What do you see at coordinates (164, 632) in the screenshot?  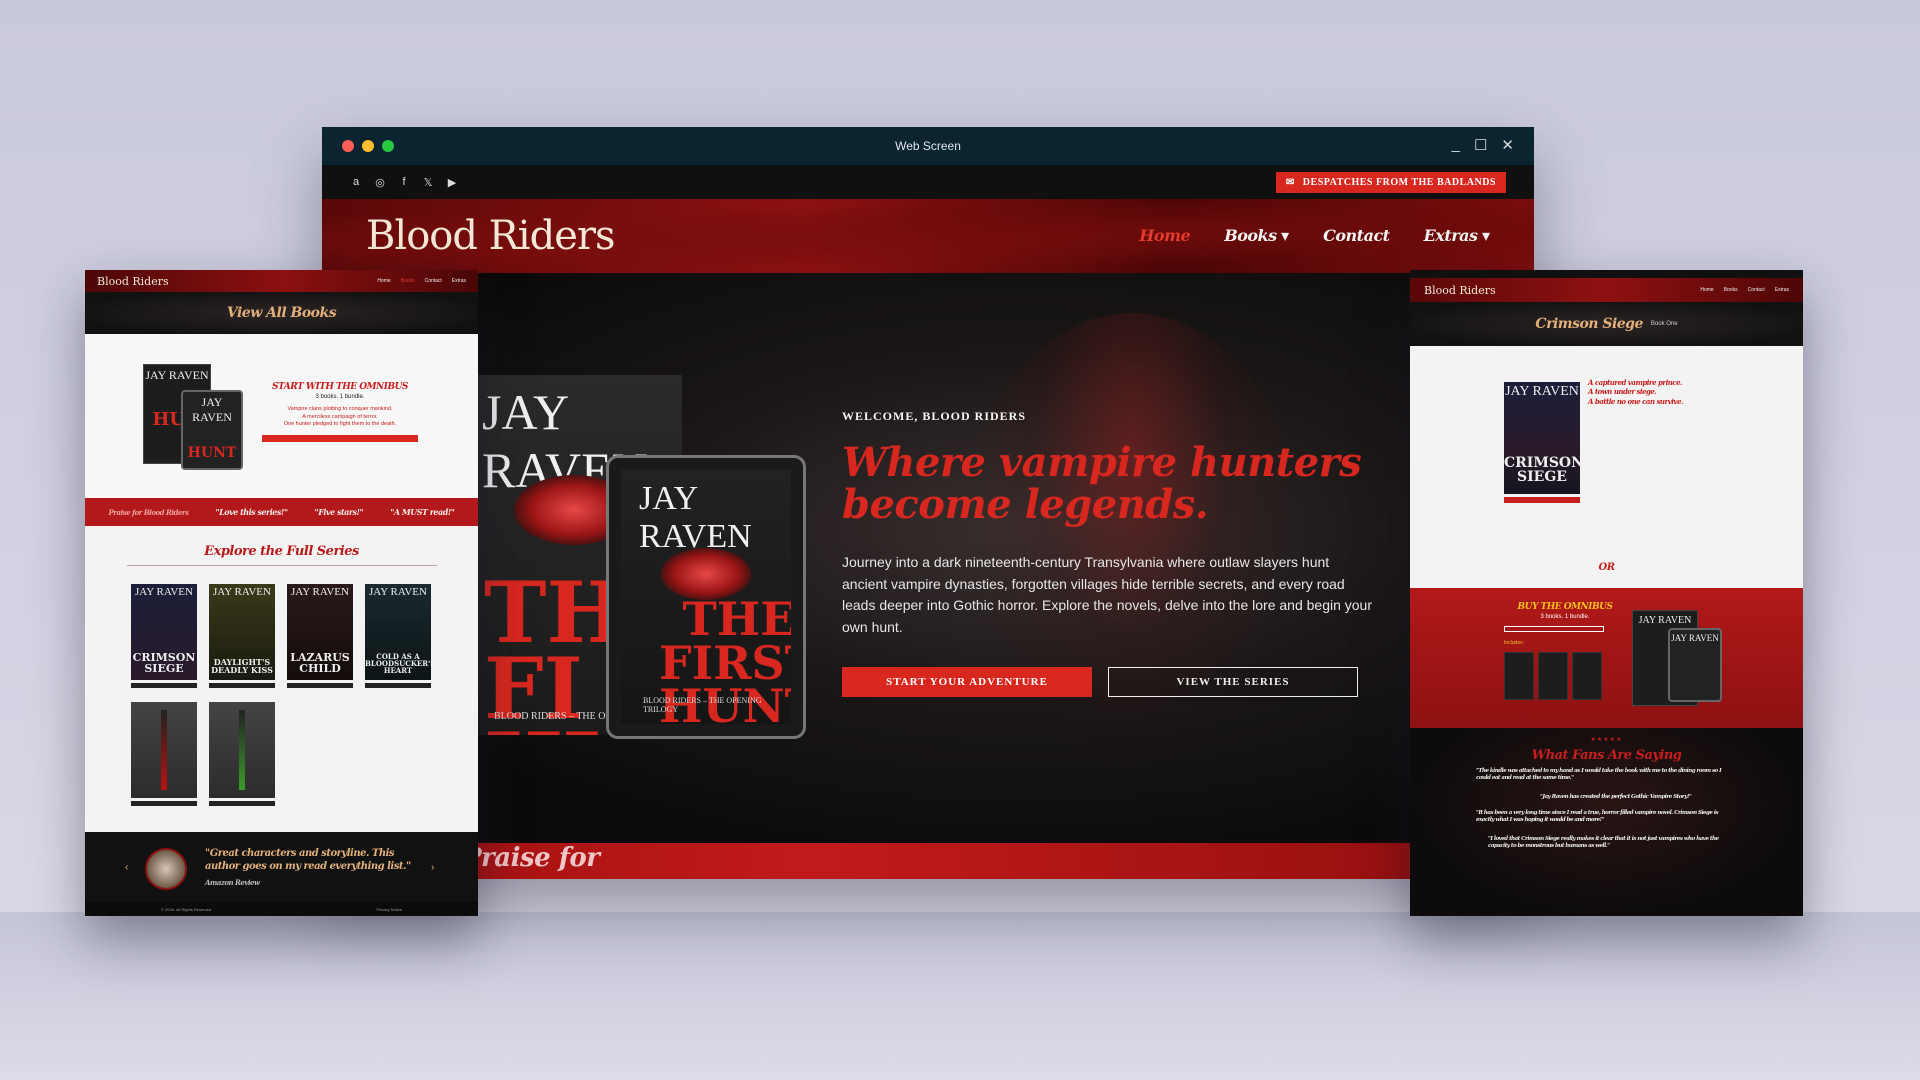 I see `book-cover: JAY RAVEN CRIMSON SIEGE` at bounding box center [164, 632].